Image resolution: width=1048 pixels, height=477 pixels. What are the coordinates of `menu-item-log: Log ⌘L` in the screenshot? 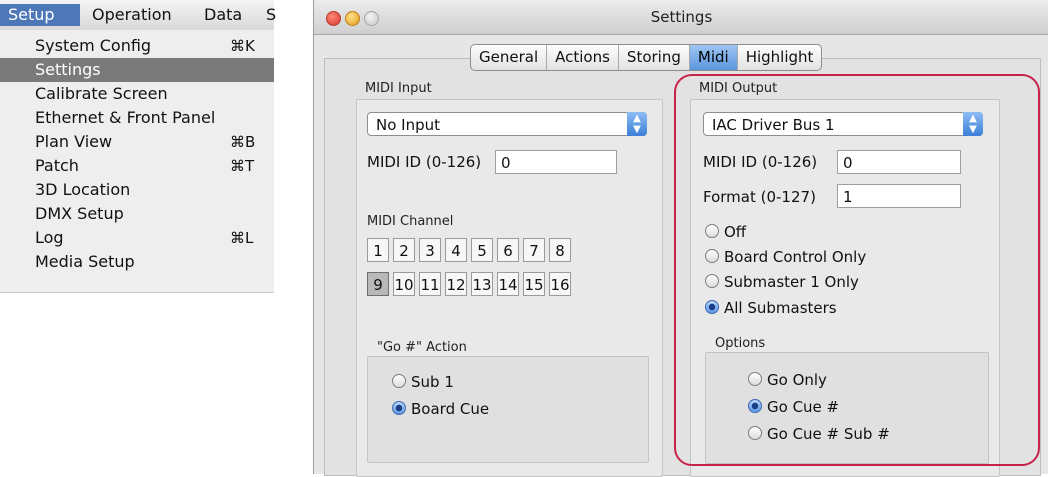 It's located at (137, 238).